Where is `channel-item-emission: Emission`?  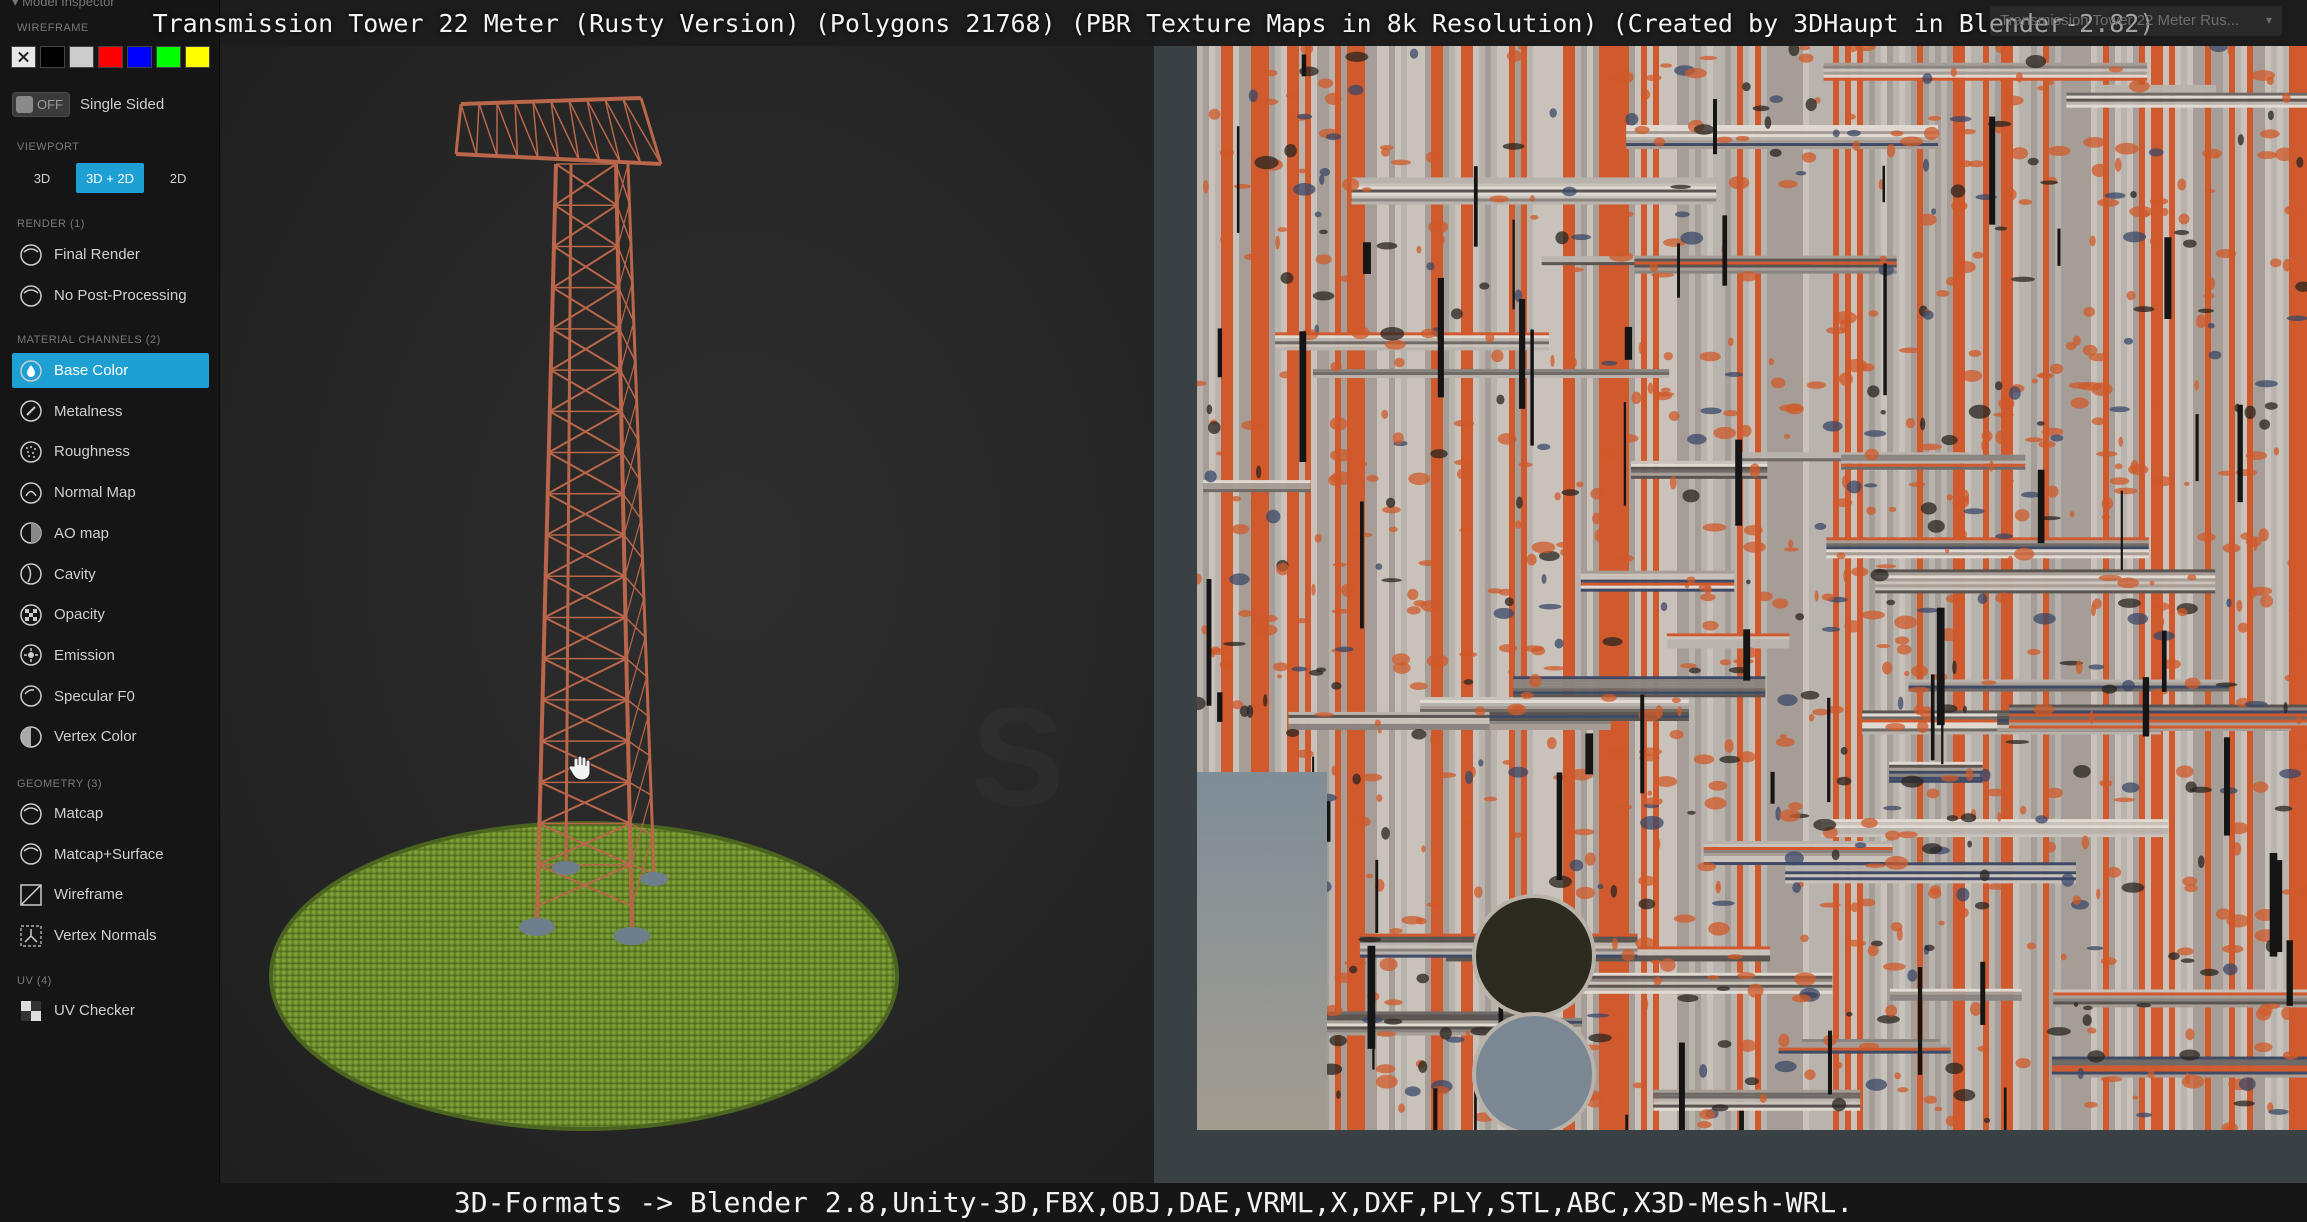
channel-item-emission: Emission is located at coordinates (110, 655).